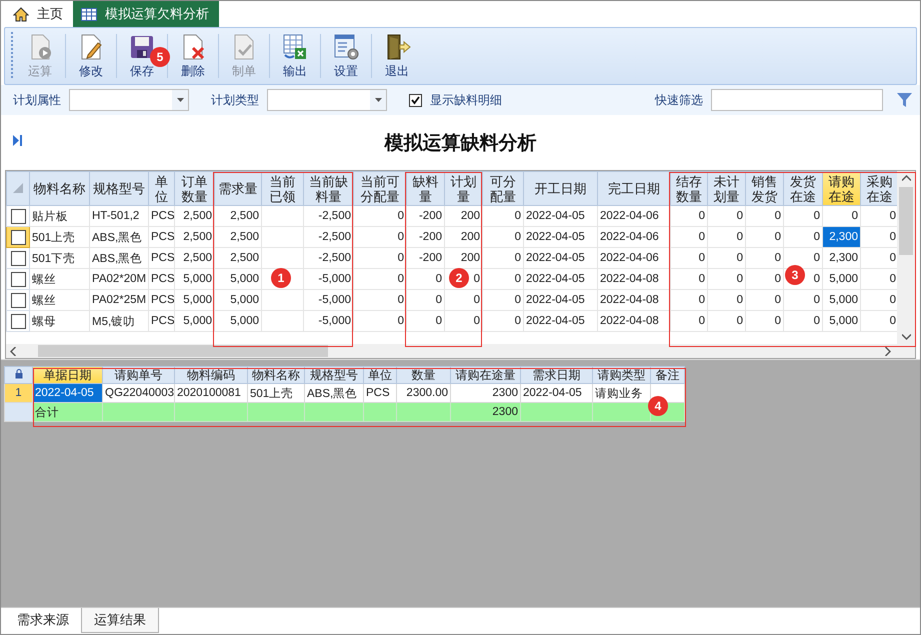  Describe the element at coordinates (485, 393) in the screenshot. I see `table-cell: 2300` at that location.